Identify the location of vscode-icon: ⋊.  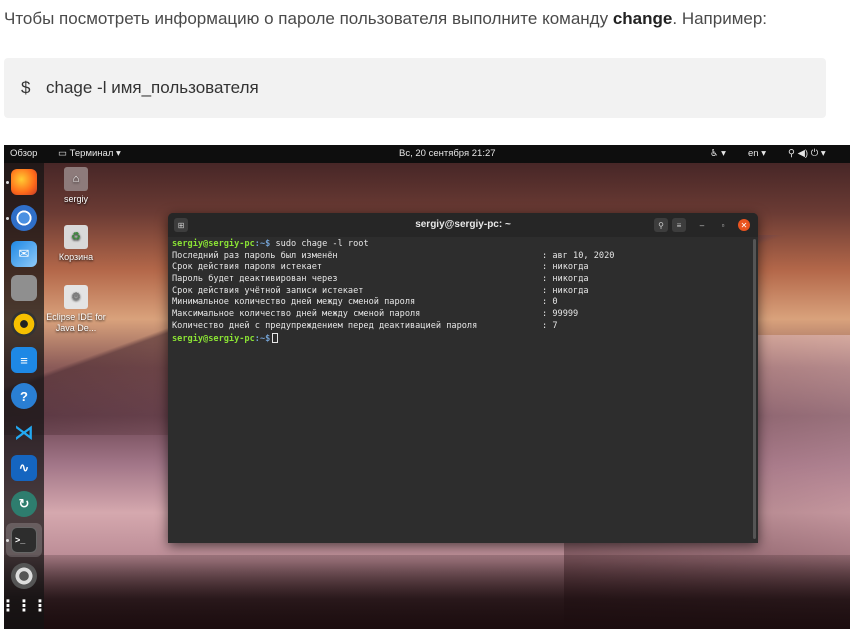
(24, 432).